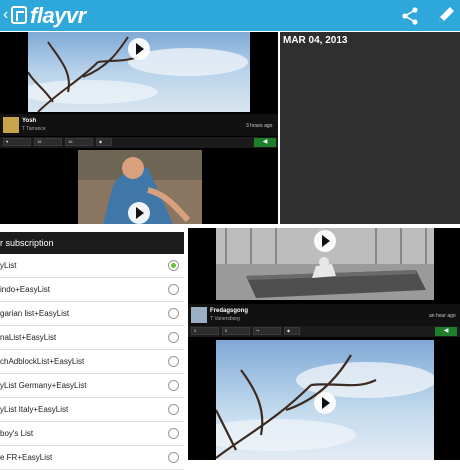 The width and height of the screenshot is (460, 470). Describe the element at coordinates (39, 141) in the screenshot. I see `comment-count: 16` at that location.